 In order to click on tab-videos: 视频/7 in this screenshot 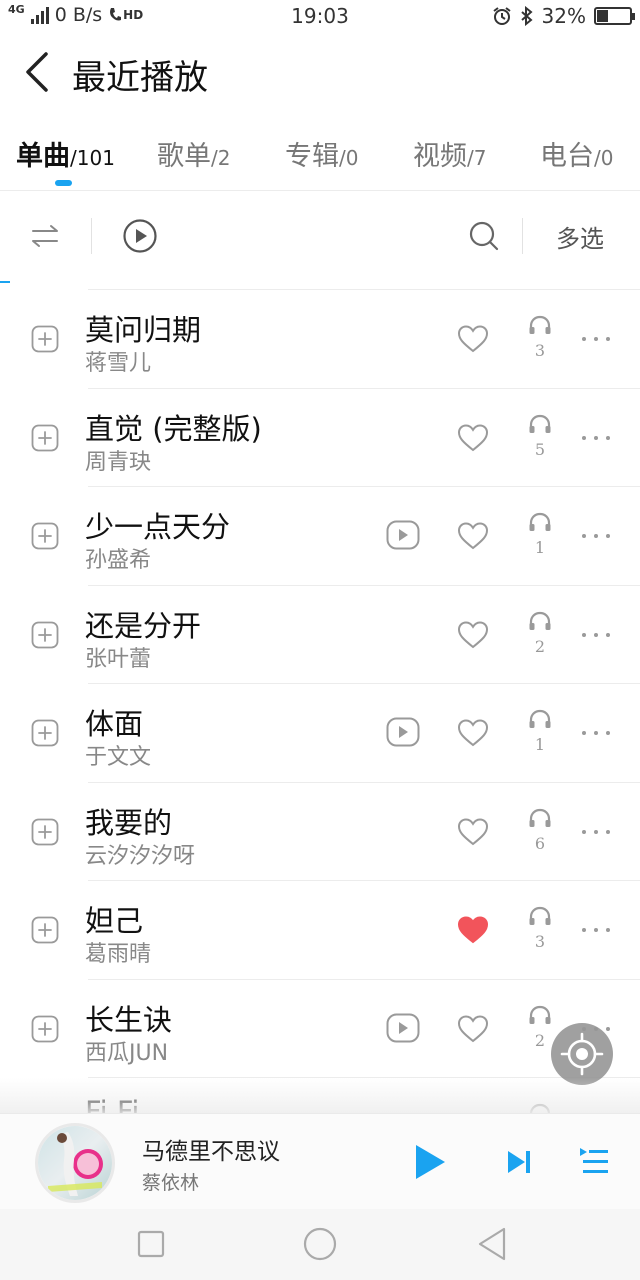, I will do `click(449, 153)`.